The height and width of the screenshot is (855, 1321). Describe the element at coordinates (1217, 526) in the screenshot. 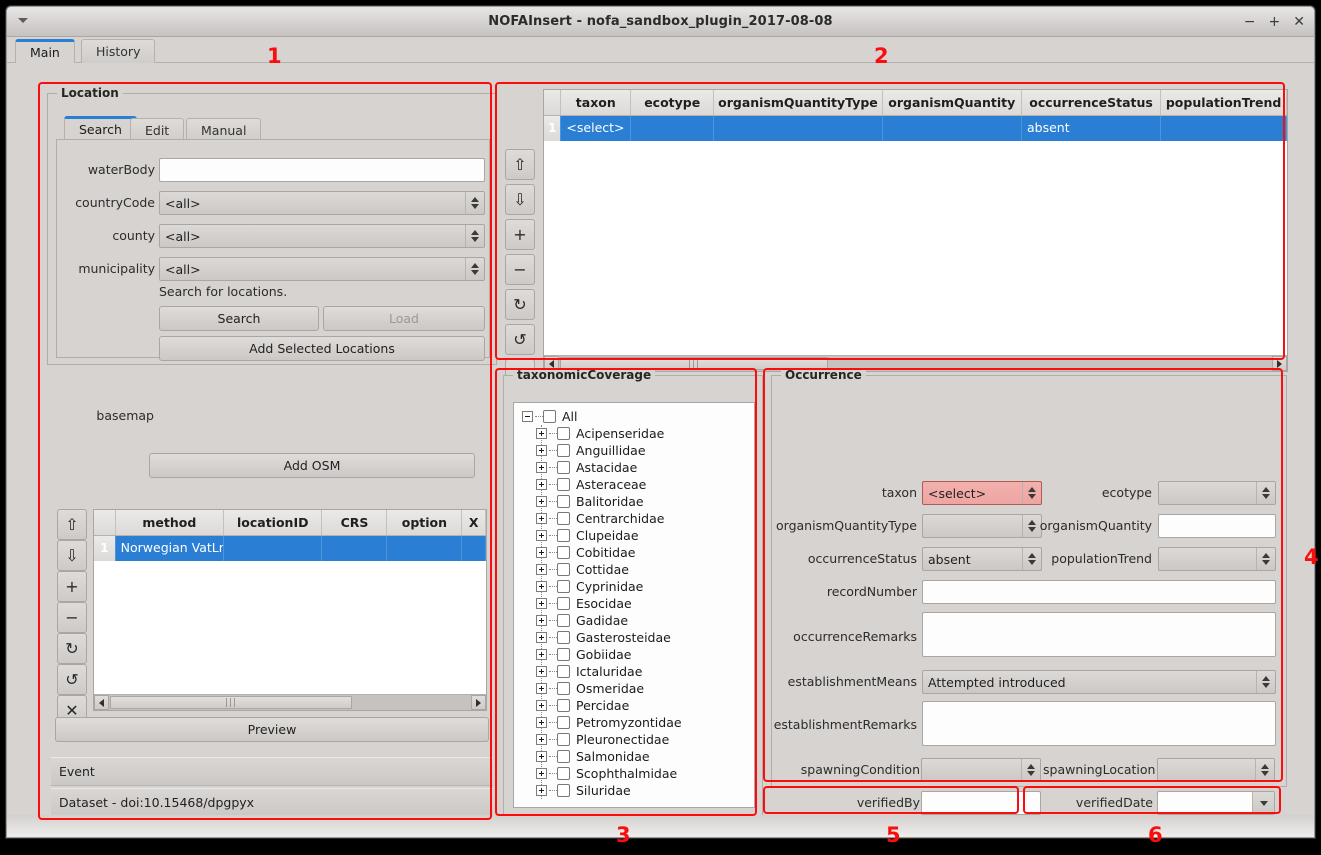

I see `organismquantity-input` at that location.